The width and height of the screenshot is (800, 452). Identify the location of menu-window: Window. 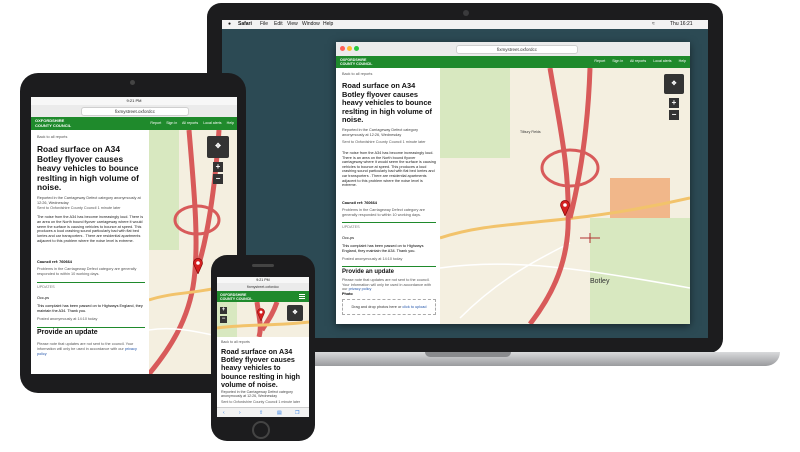
(311, 24).